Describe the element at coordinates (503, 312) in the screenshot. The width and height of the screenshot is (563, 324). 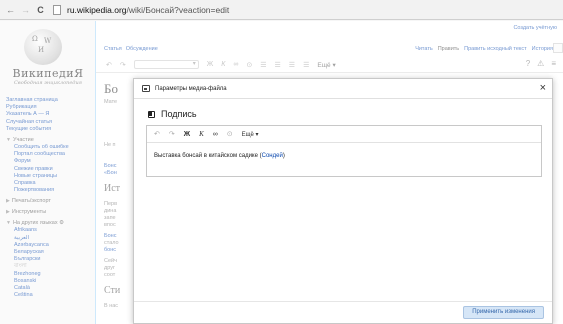
I see `apply-changes-button: Применить изменения` at that location.